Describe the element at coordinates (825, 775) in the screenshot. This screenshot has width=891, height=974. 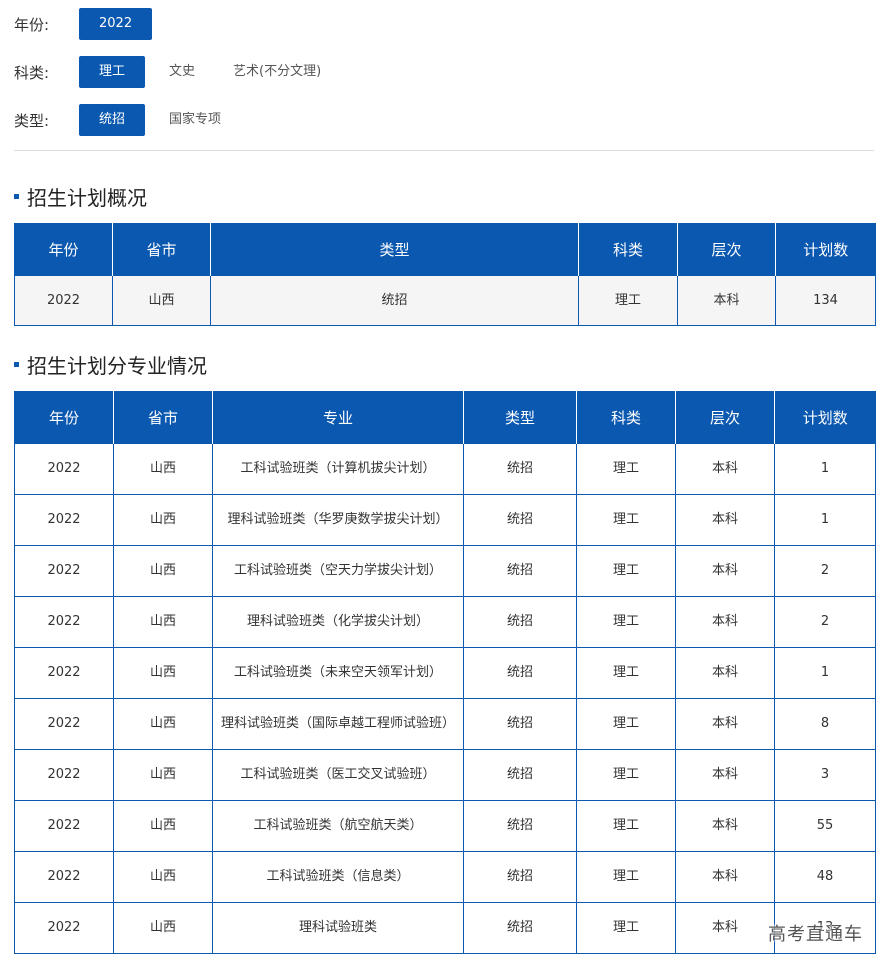
I see `table-cell: 3` at that location.